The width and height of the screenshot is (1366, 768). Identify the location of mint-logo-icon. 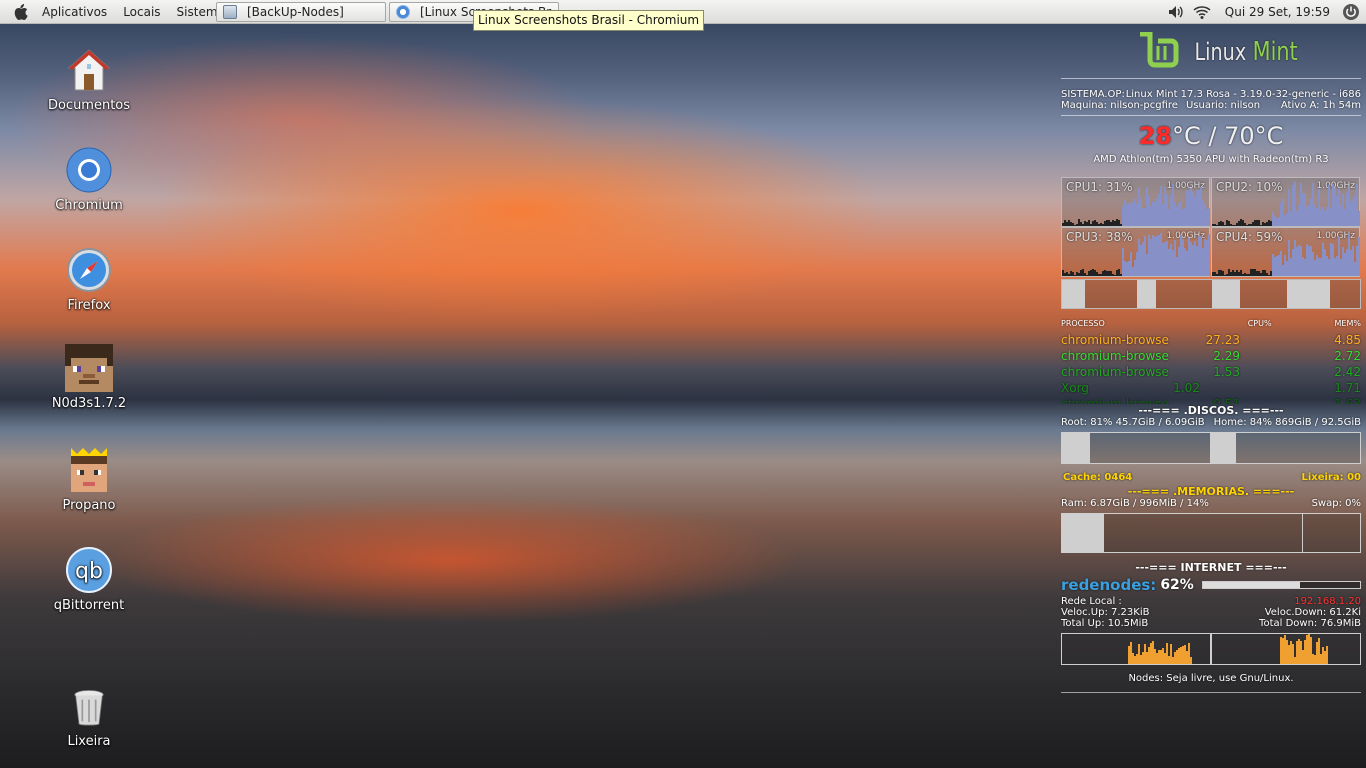
(1159, 50).